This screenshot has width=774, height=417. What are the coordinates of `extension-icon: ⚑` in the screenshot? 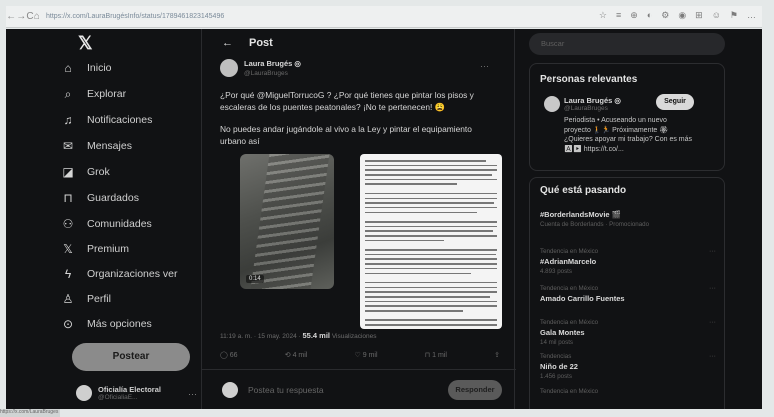 It's located at (734, 15).